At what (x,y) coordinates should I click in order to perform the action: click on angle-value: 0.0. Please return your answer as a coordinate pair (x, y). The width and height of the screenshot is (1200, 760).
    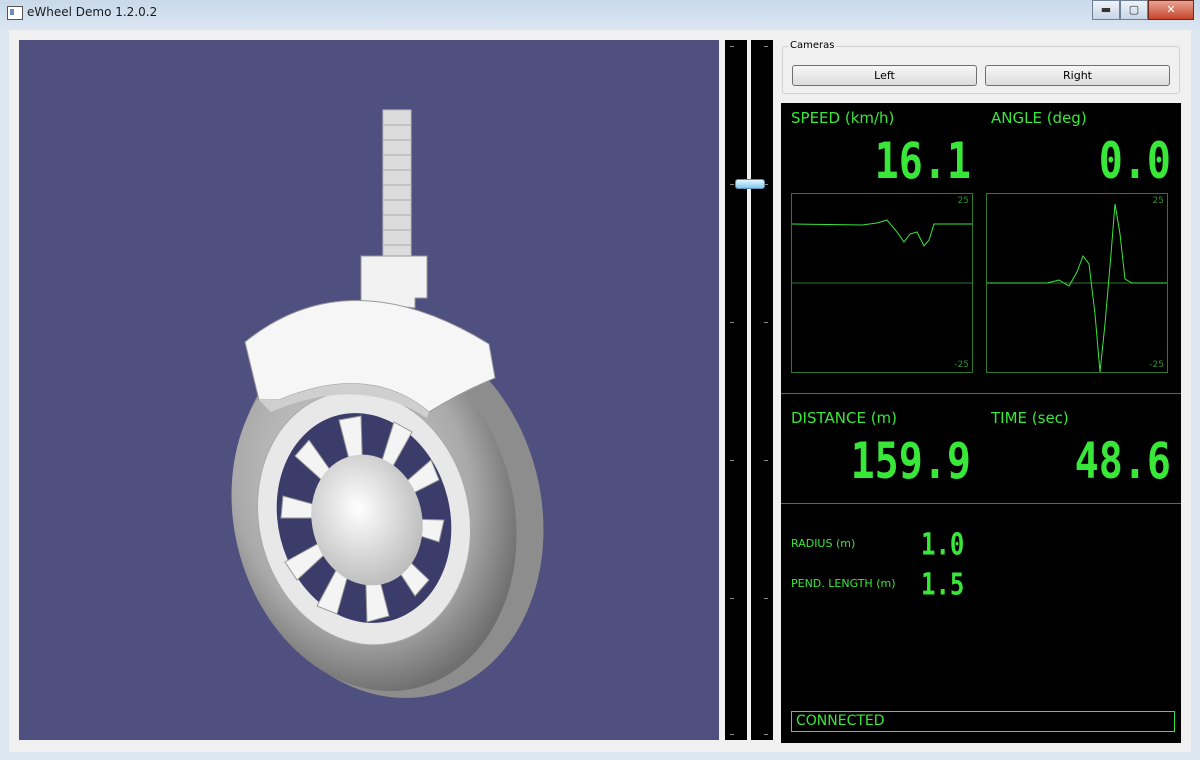
    Looking at the image, I should click on (1134, 162).